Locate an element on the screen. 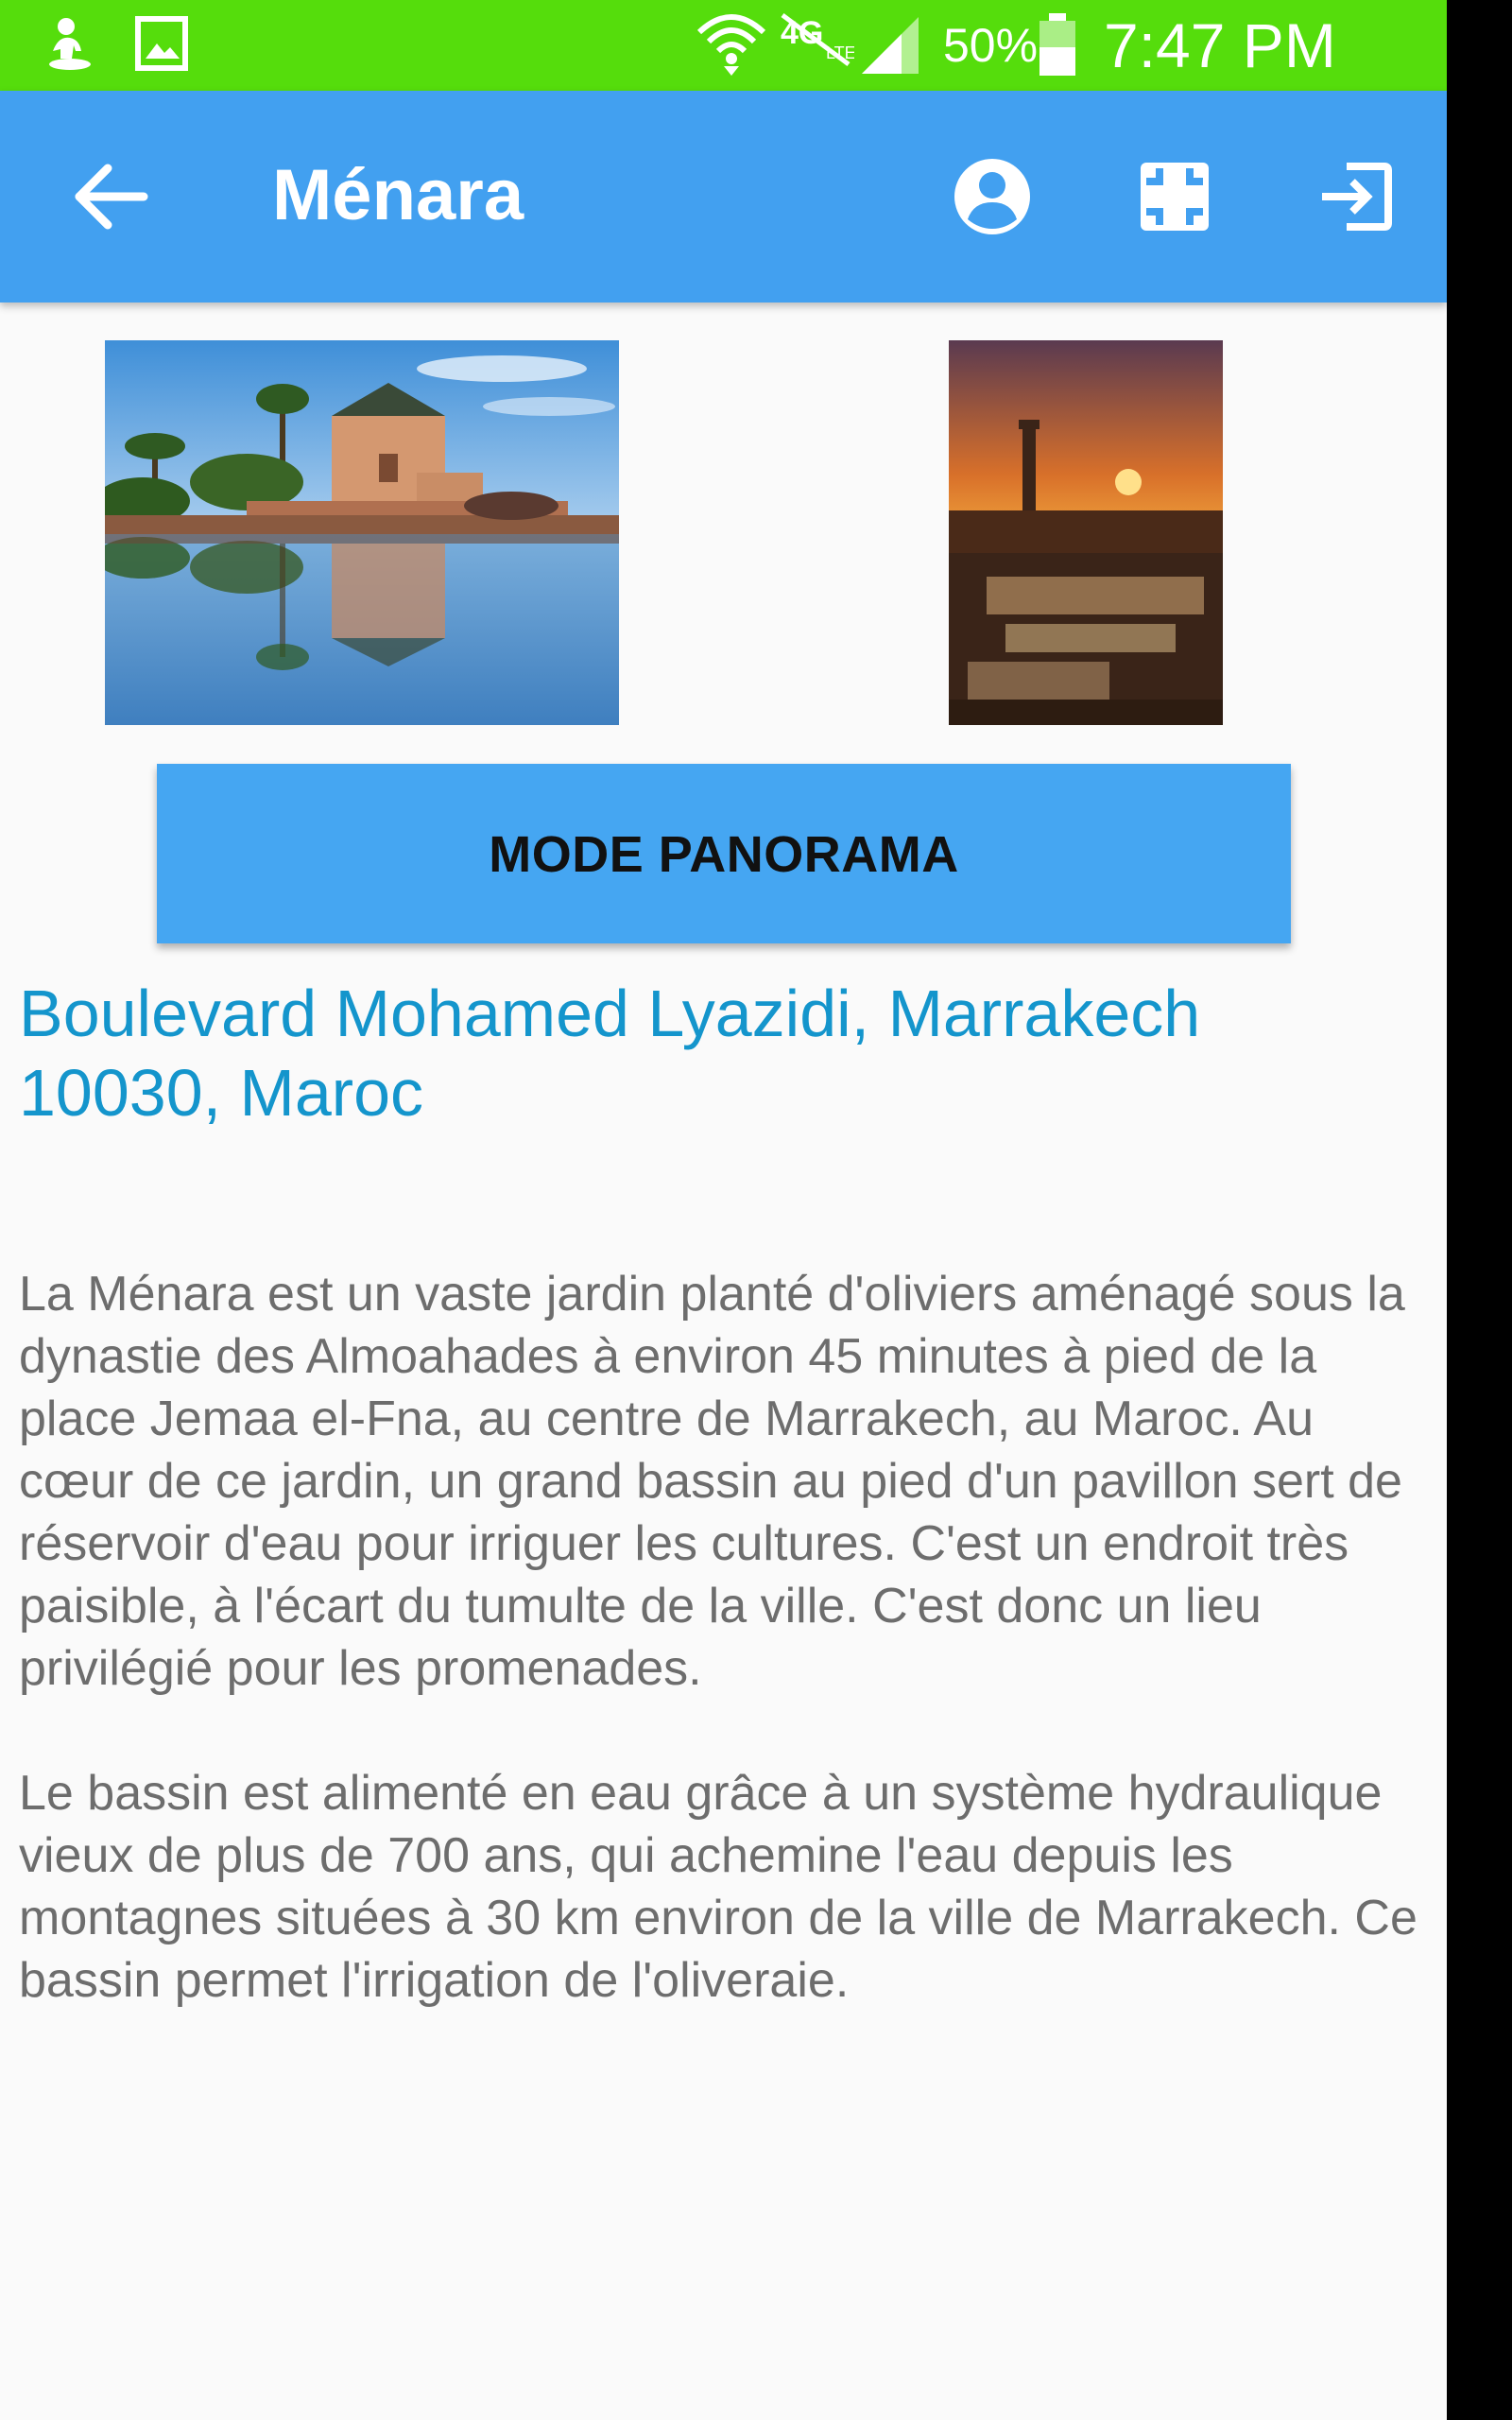 The width and height of the screenshot is (1512, 2420). profile-button is located at coordinates (992, 196).